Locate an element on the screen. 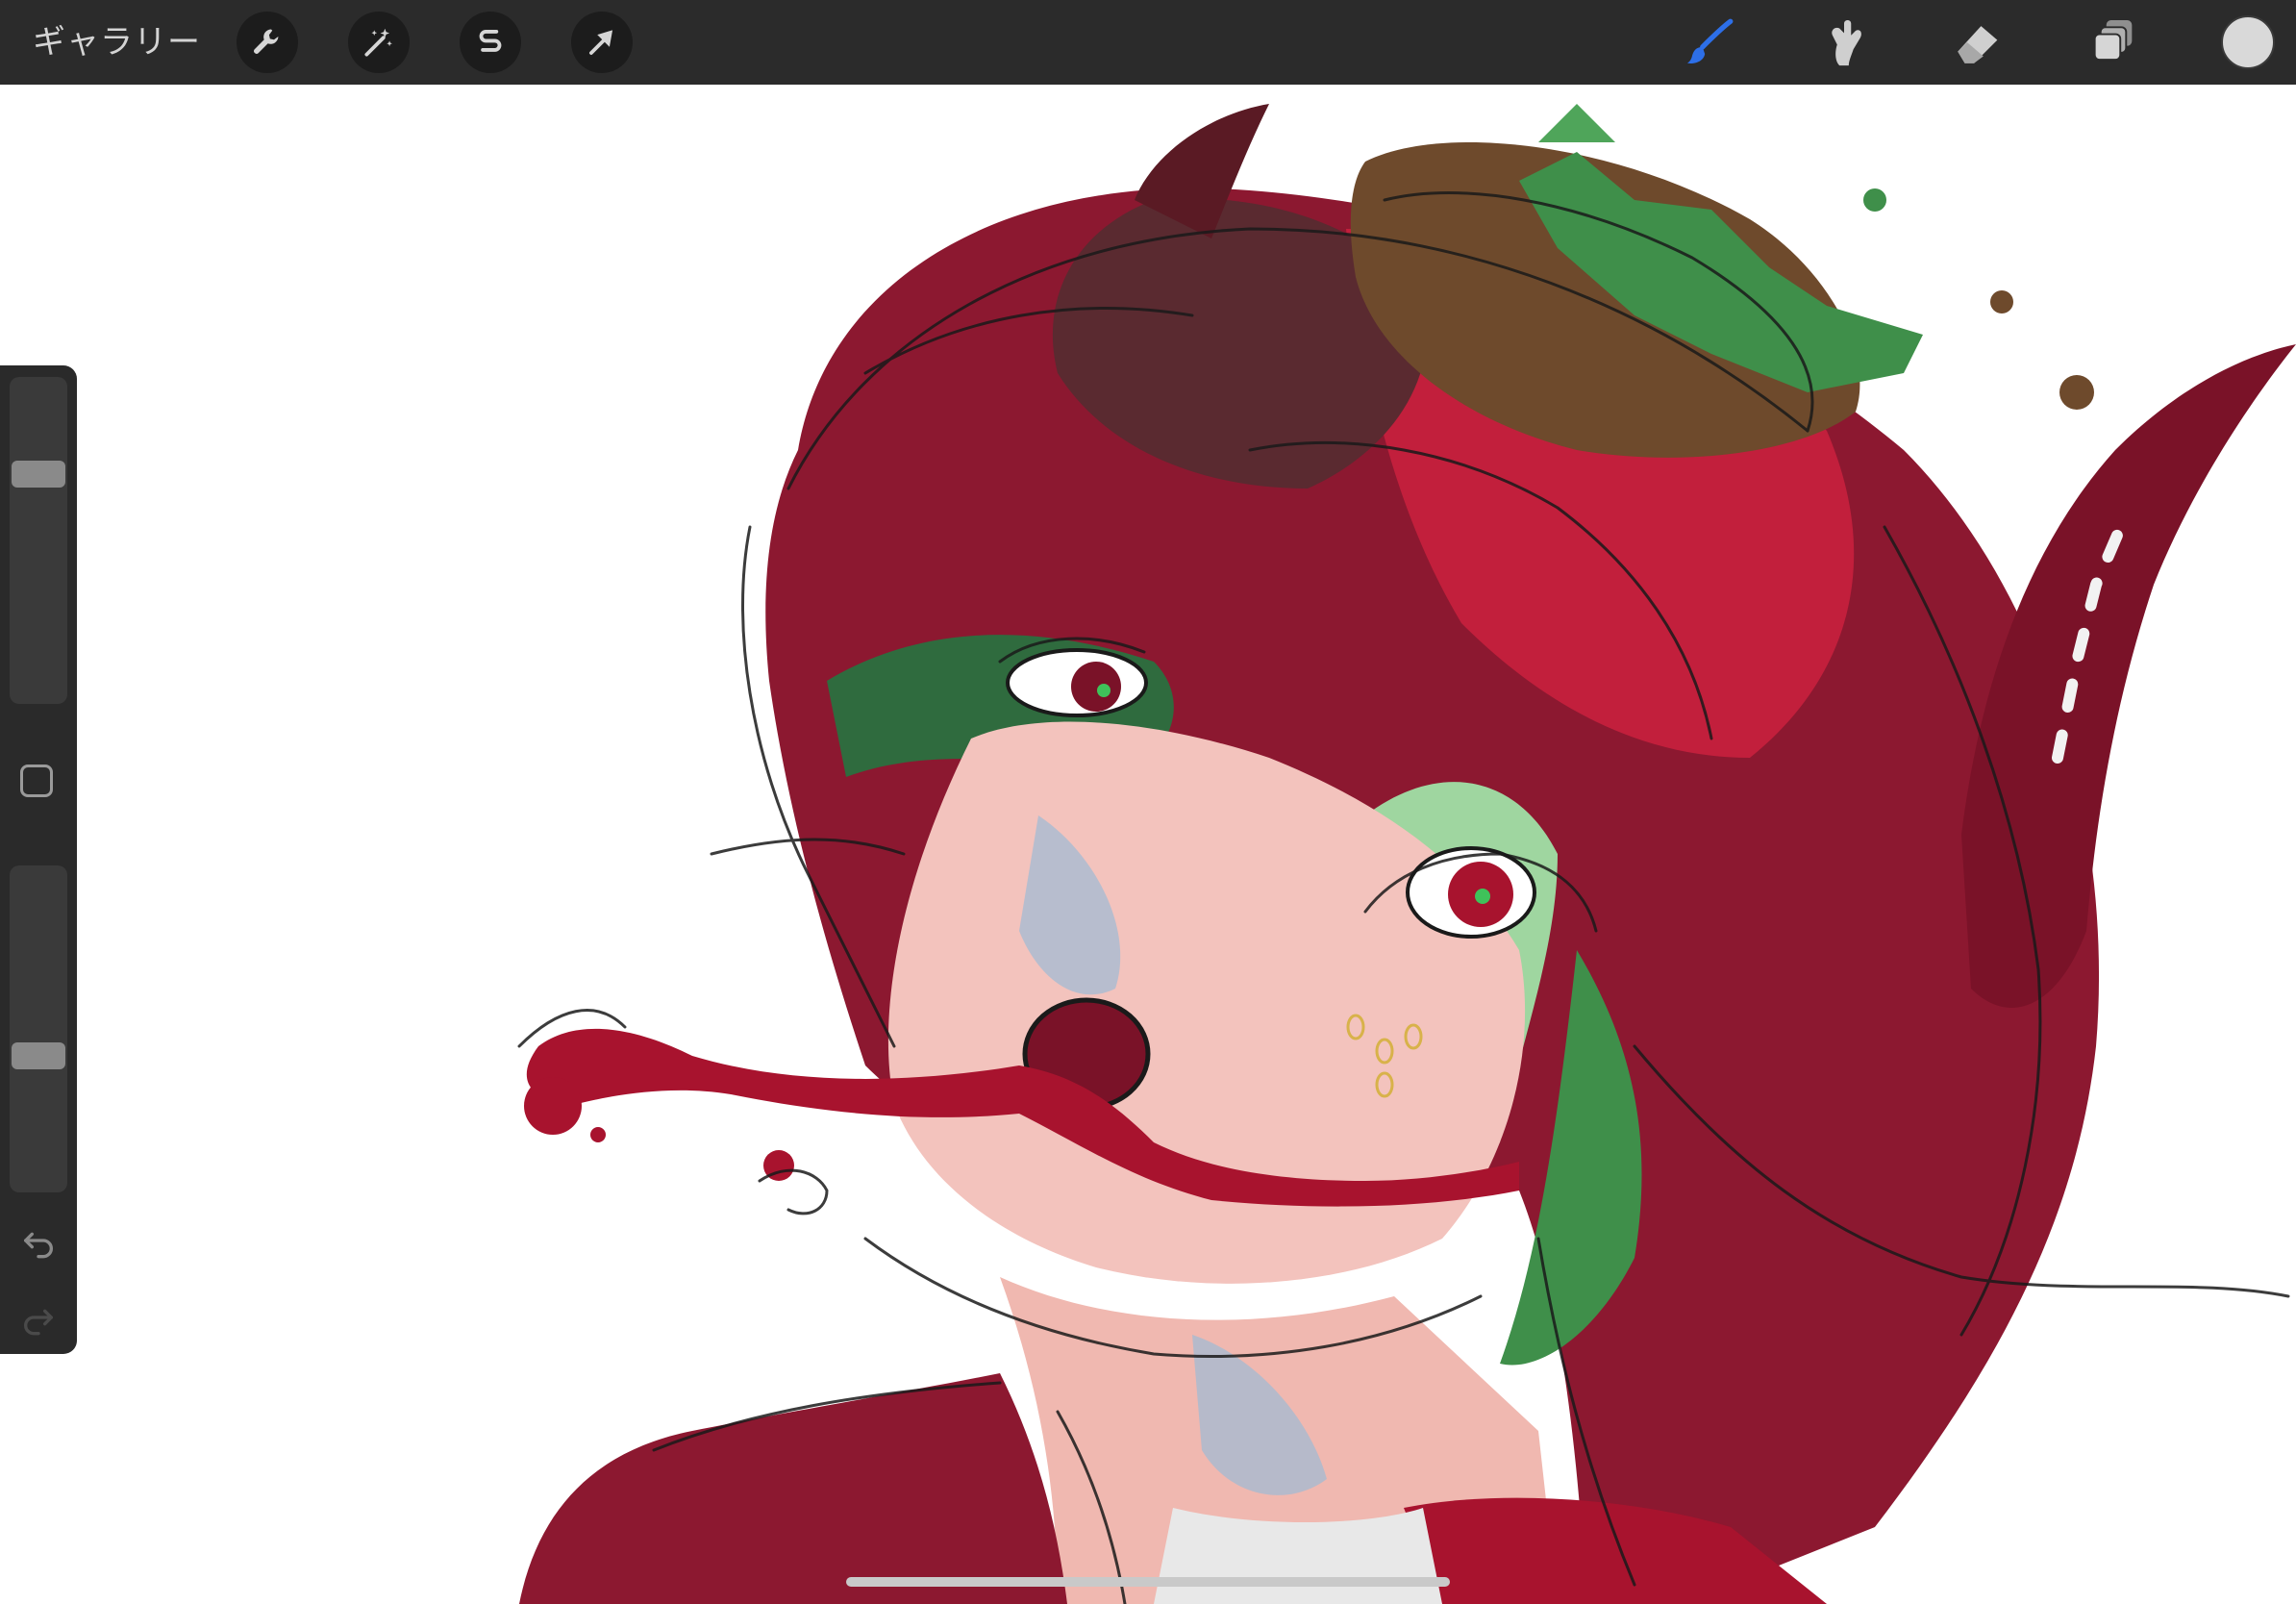 The width and height of the screenshot is (2296, 1604). opacity-slider is located at coordinates (38, 1028).